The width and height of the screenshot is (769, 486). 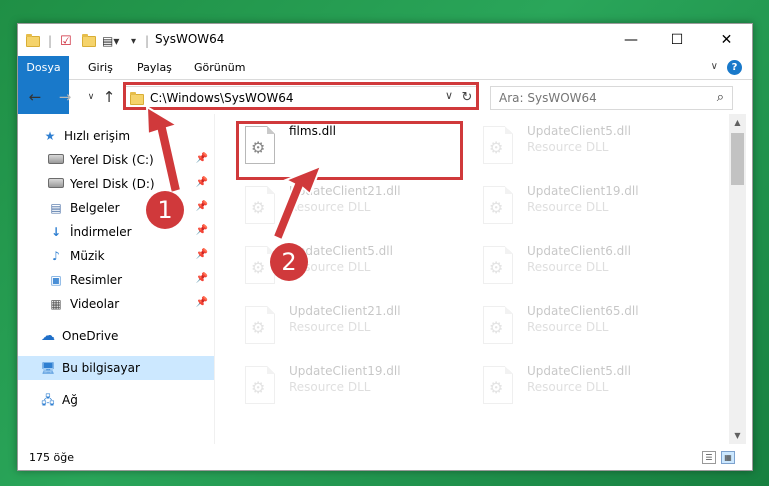 I want to click on sidebar-item-label: Yerel Disk (D:), so click(x=112, y=184).